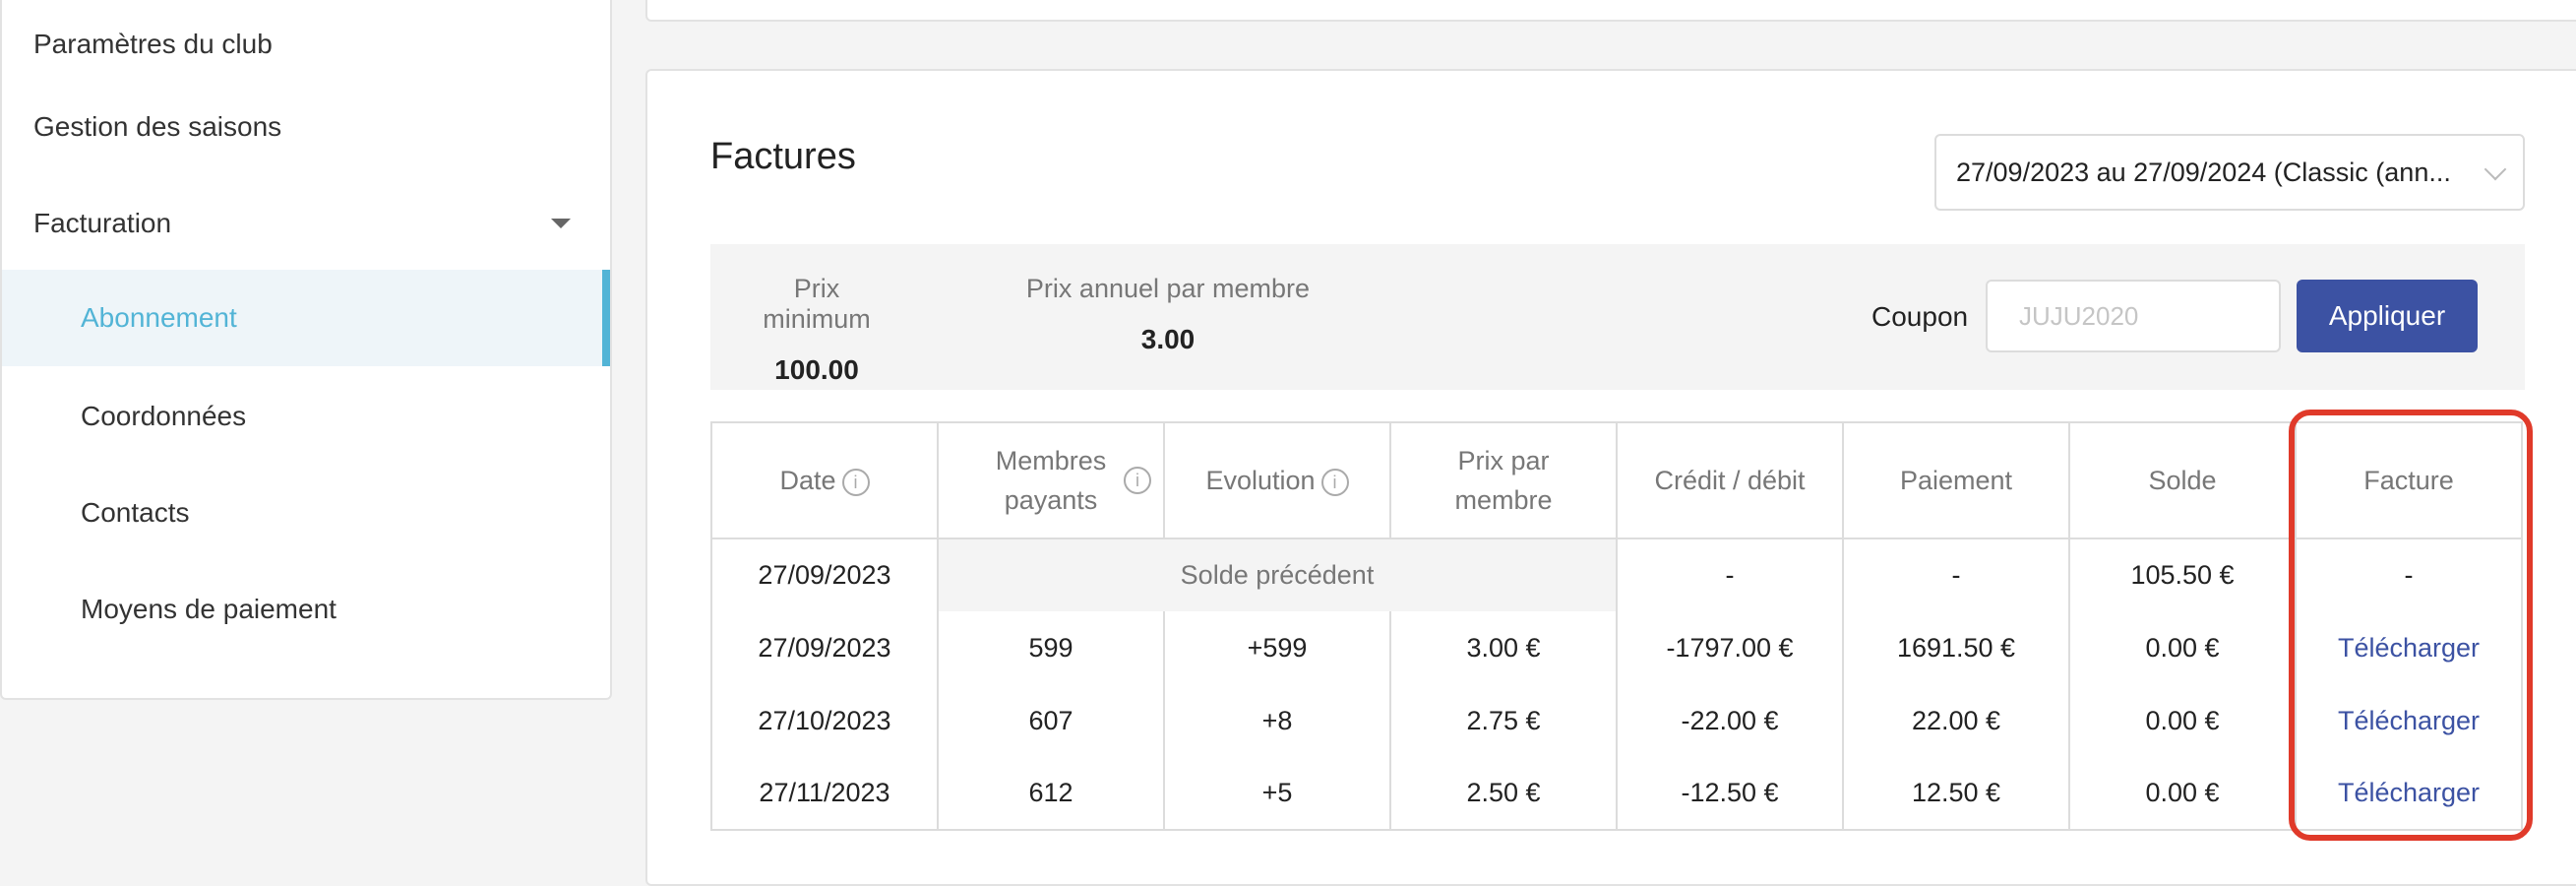 This screenshot has width=2576, height=886. I want to click on cell-members: 612, so click(1051, 794).